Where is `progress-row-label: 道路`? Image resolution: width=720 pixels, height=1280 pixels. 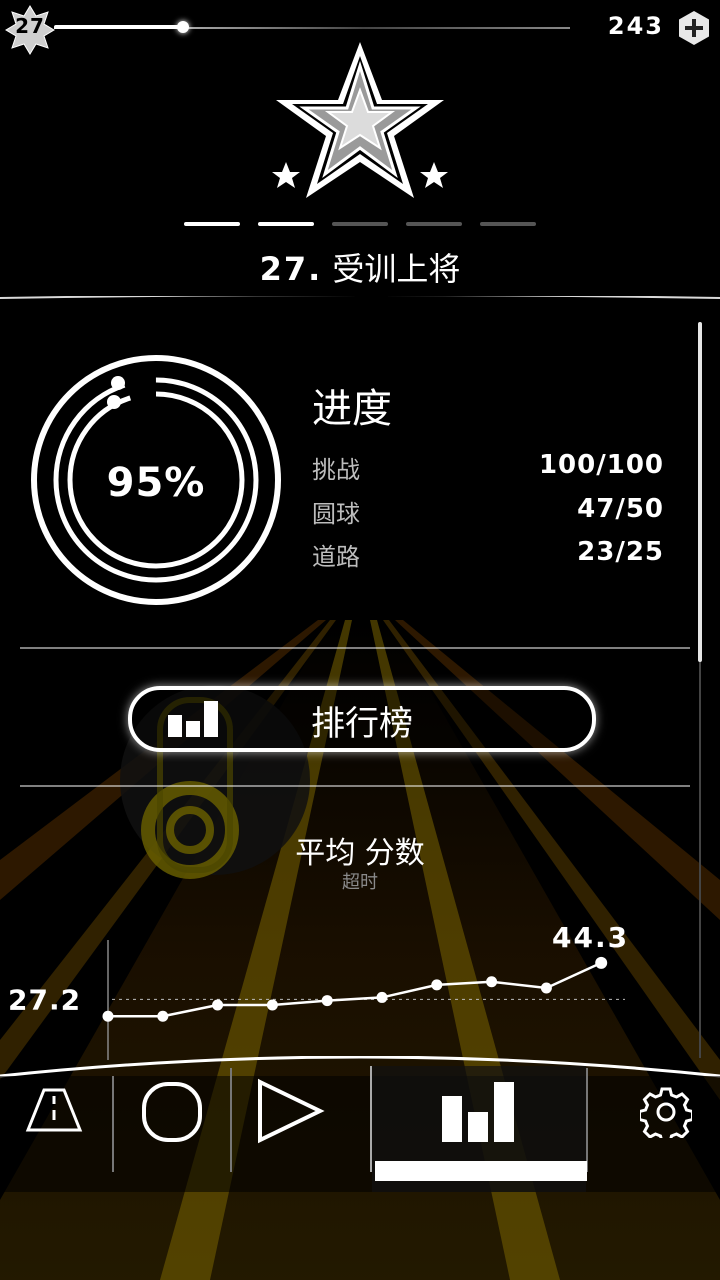 progress-row-label: 道路 is located at coordinates (336, 557).